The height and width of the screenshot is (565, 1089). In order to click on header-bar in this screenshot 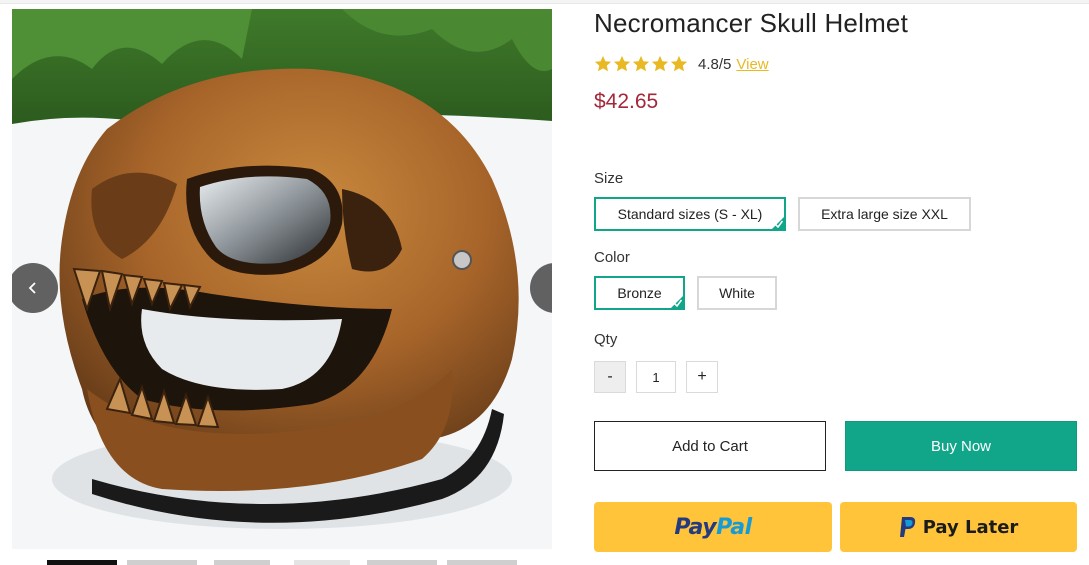, I will do `click(544, 2)`.